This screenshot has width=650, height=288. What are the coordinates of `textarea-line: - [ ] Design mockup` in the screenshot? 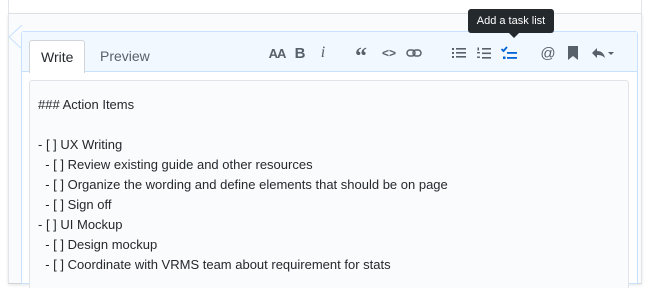 It's located at (98, 244).